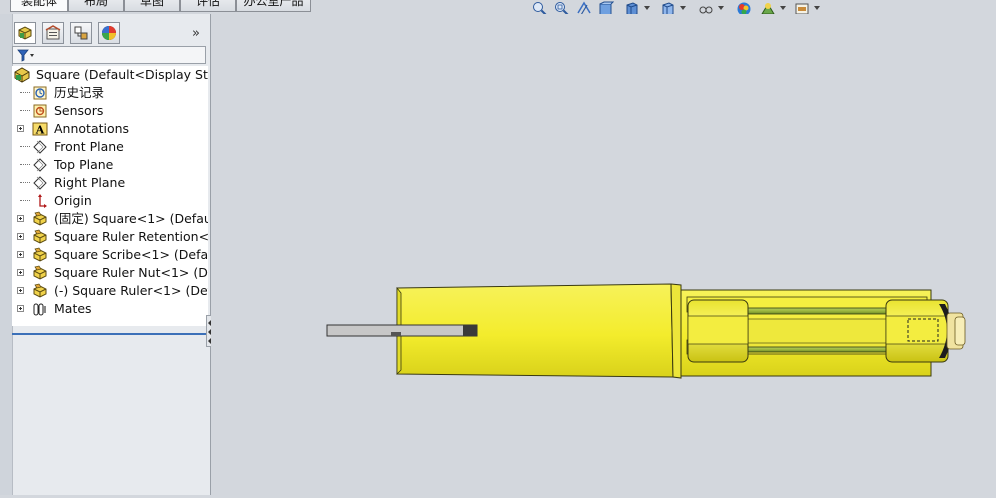  I want to click on tree-node-label: Square (Default<Display Stat, so click(122, 74).